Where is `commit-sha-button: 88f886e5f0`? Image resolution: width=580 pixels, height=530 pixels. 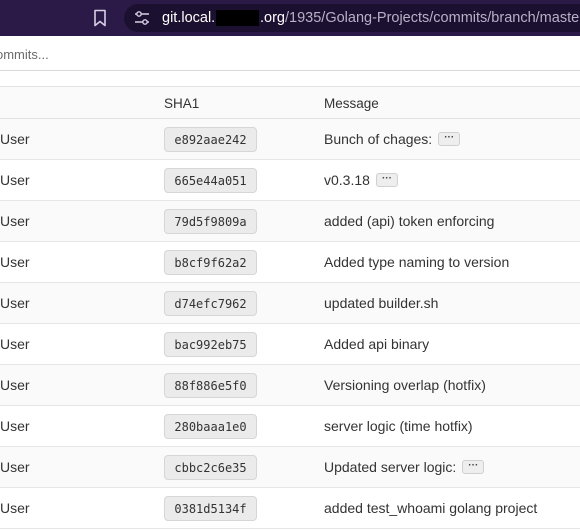 commit-sha-button: 88f886e5f0 is located at coordinates (210, 385).